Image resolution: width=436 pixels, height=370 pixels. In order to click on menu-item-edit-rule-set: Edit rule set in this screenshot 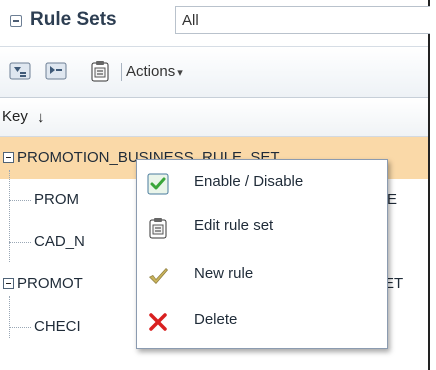, I will do `click(262, 230)`.